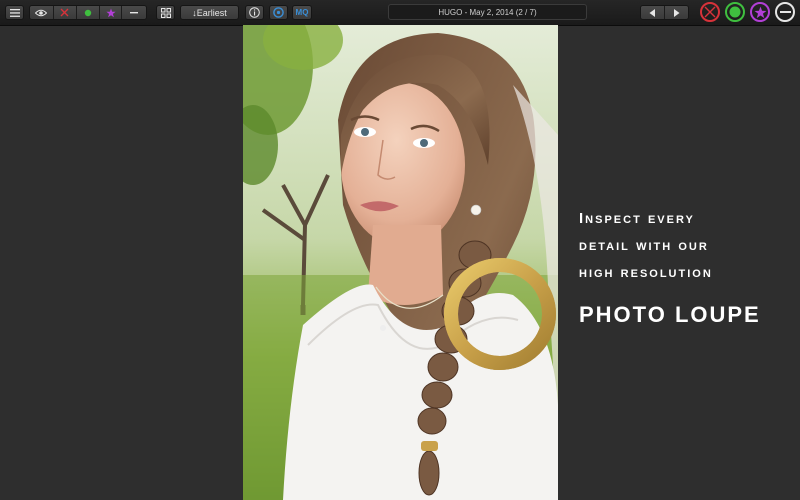  I want to click on zoom-button, so click(278, 12).